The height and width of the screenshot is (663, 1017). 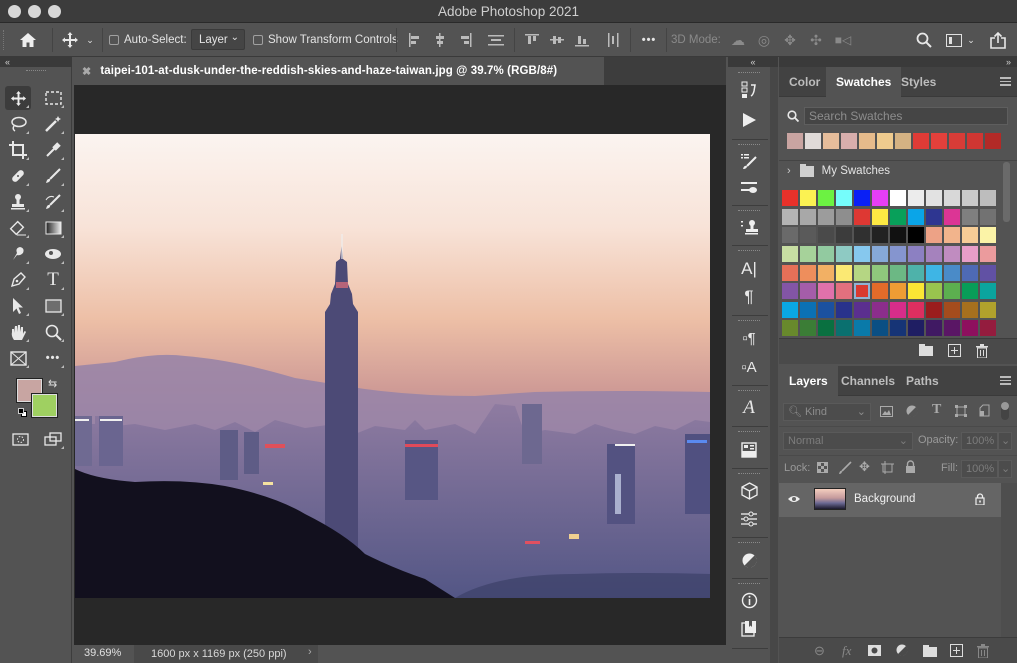 I want to click on rectangle-tool, so click(x=53, y=306).